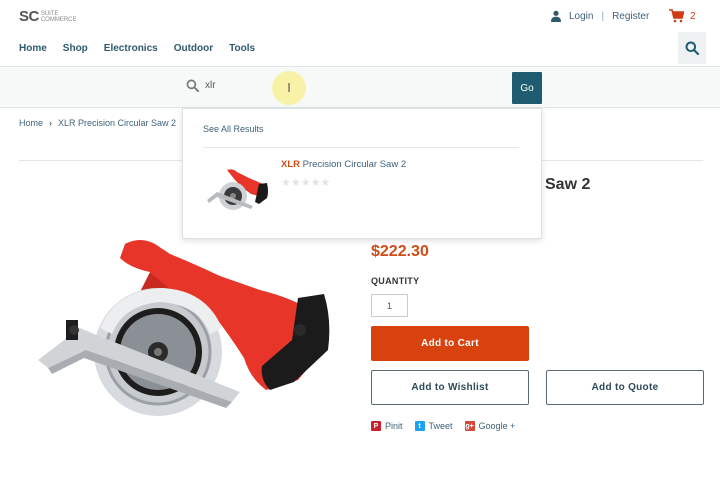 The image size is (720, 480). Describe the element at coordinates (419, 426) in the screenshot. I see `twitter-icon: t` at that location.